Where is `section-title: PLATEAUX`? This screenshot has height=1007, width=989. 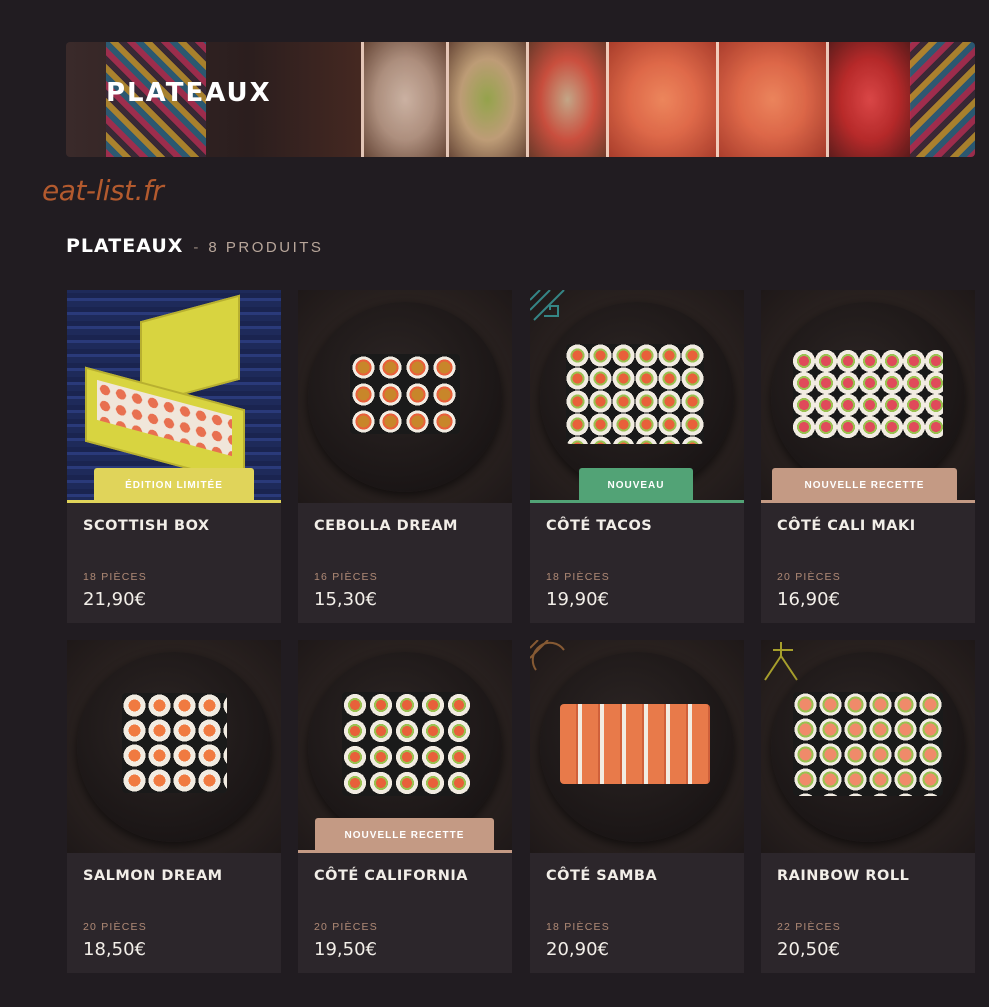 section-title: PLATEAUX is located at coordinates (125, 246).